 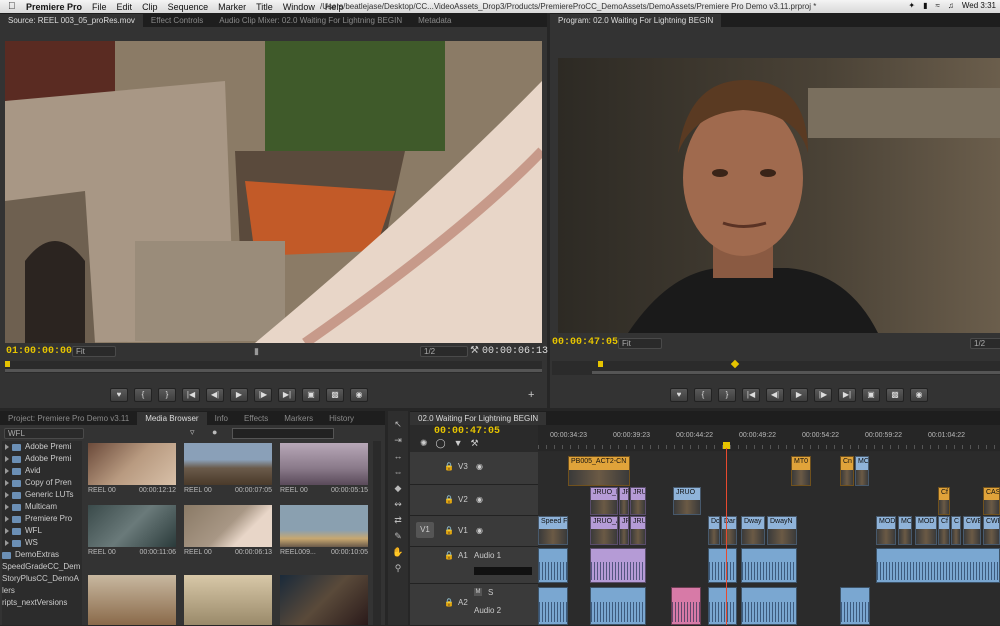 What do you see at coordinates (263, 395) in the screenshot?
I see `source-step-forward-button: |▶` at bounding box center [263, 395].